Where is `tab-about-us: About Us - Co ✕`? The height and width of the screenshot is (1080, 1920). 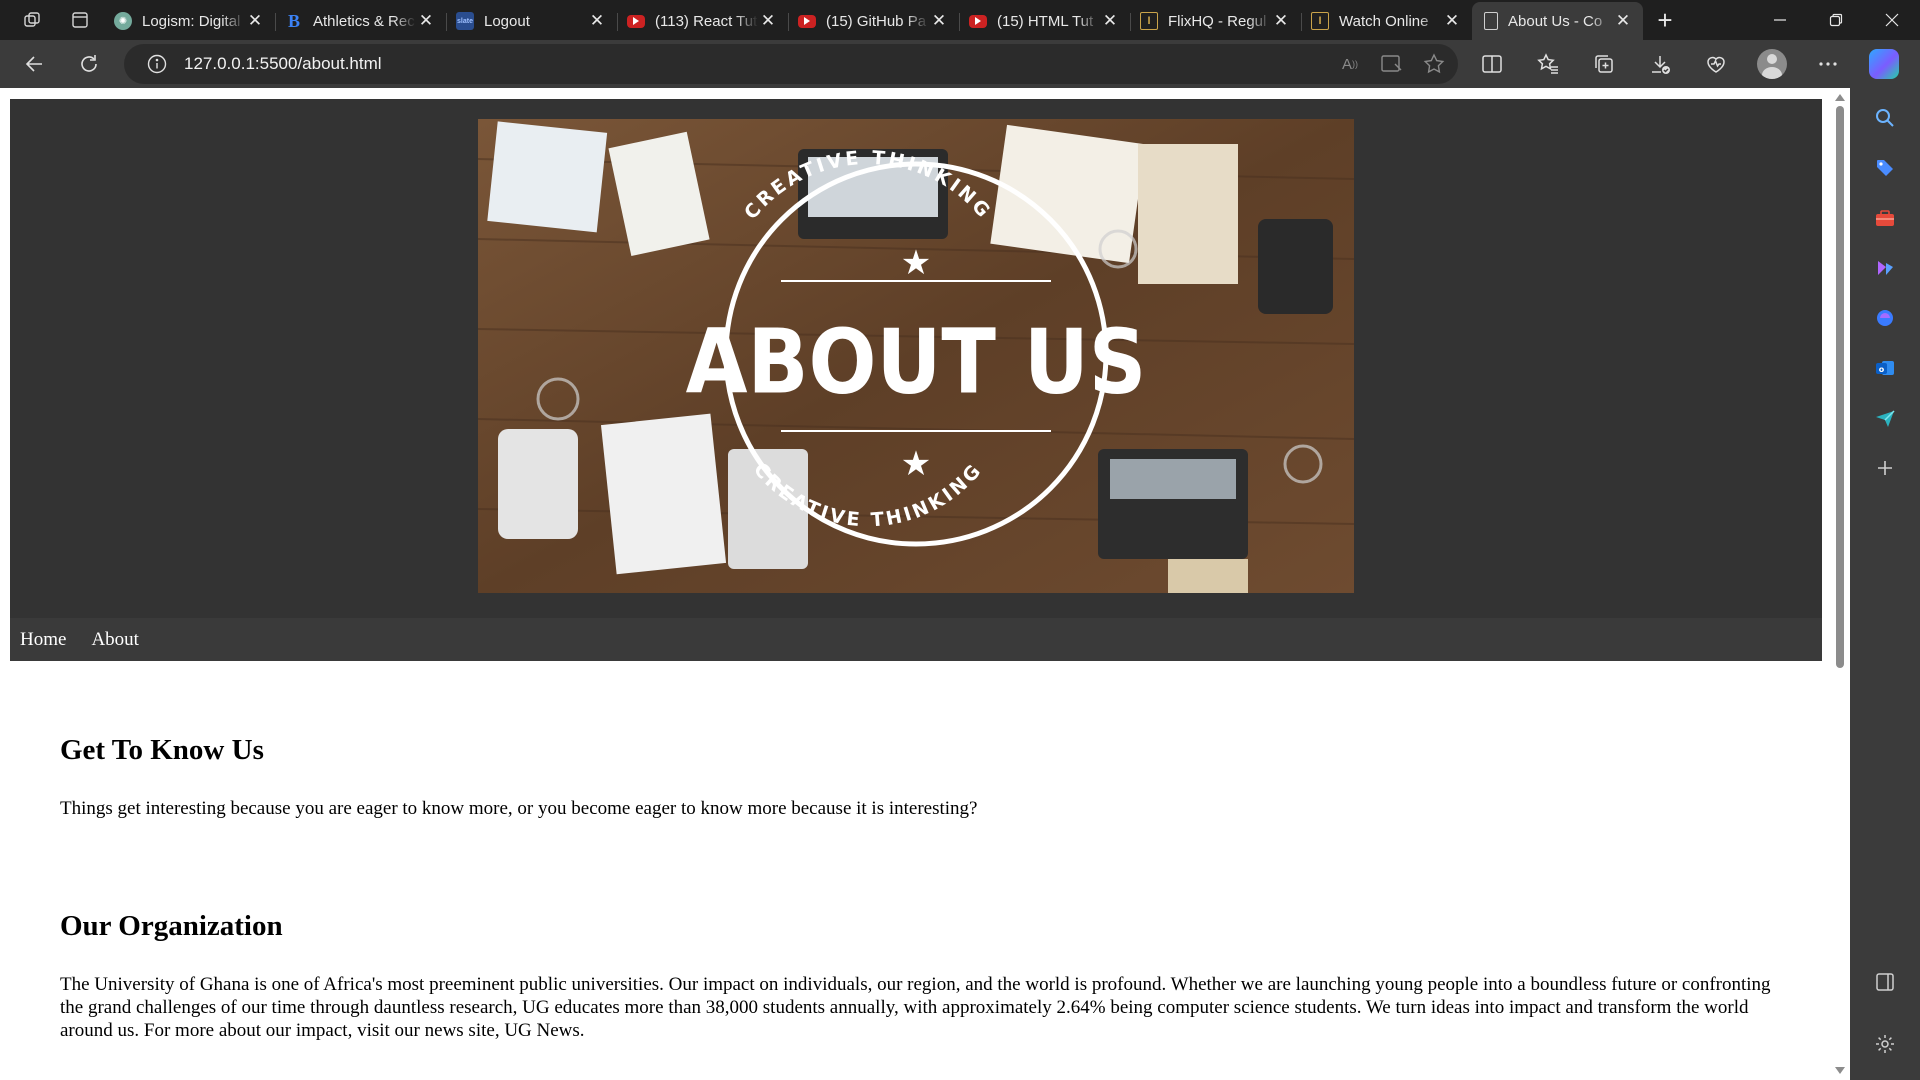
tab-about-us: About Us - Co ✕ is located at coordinates (1557, 21).